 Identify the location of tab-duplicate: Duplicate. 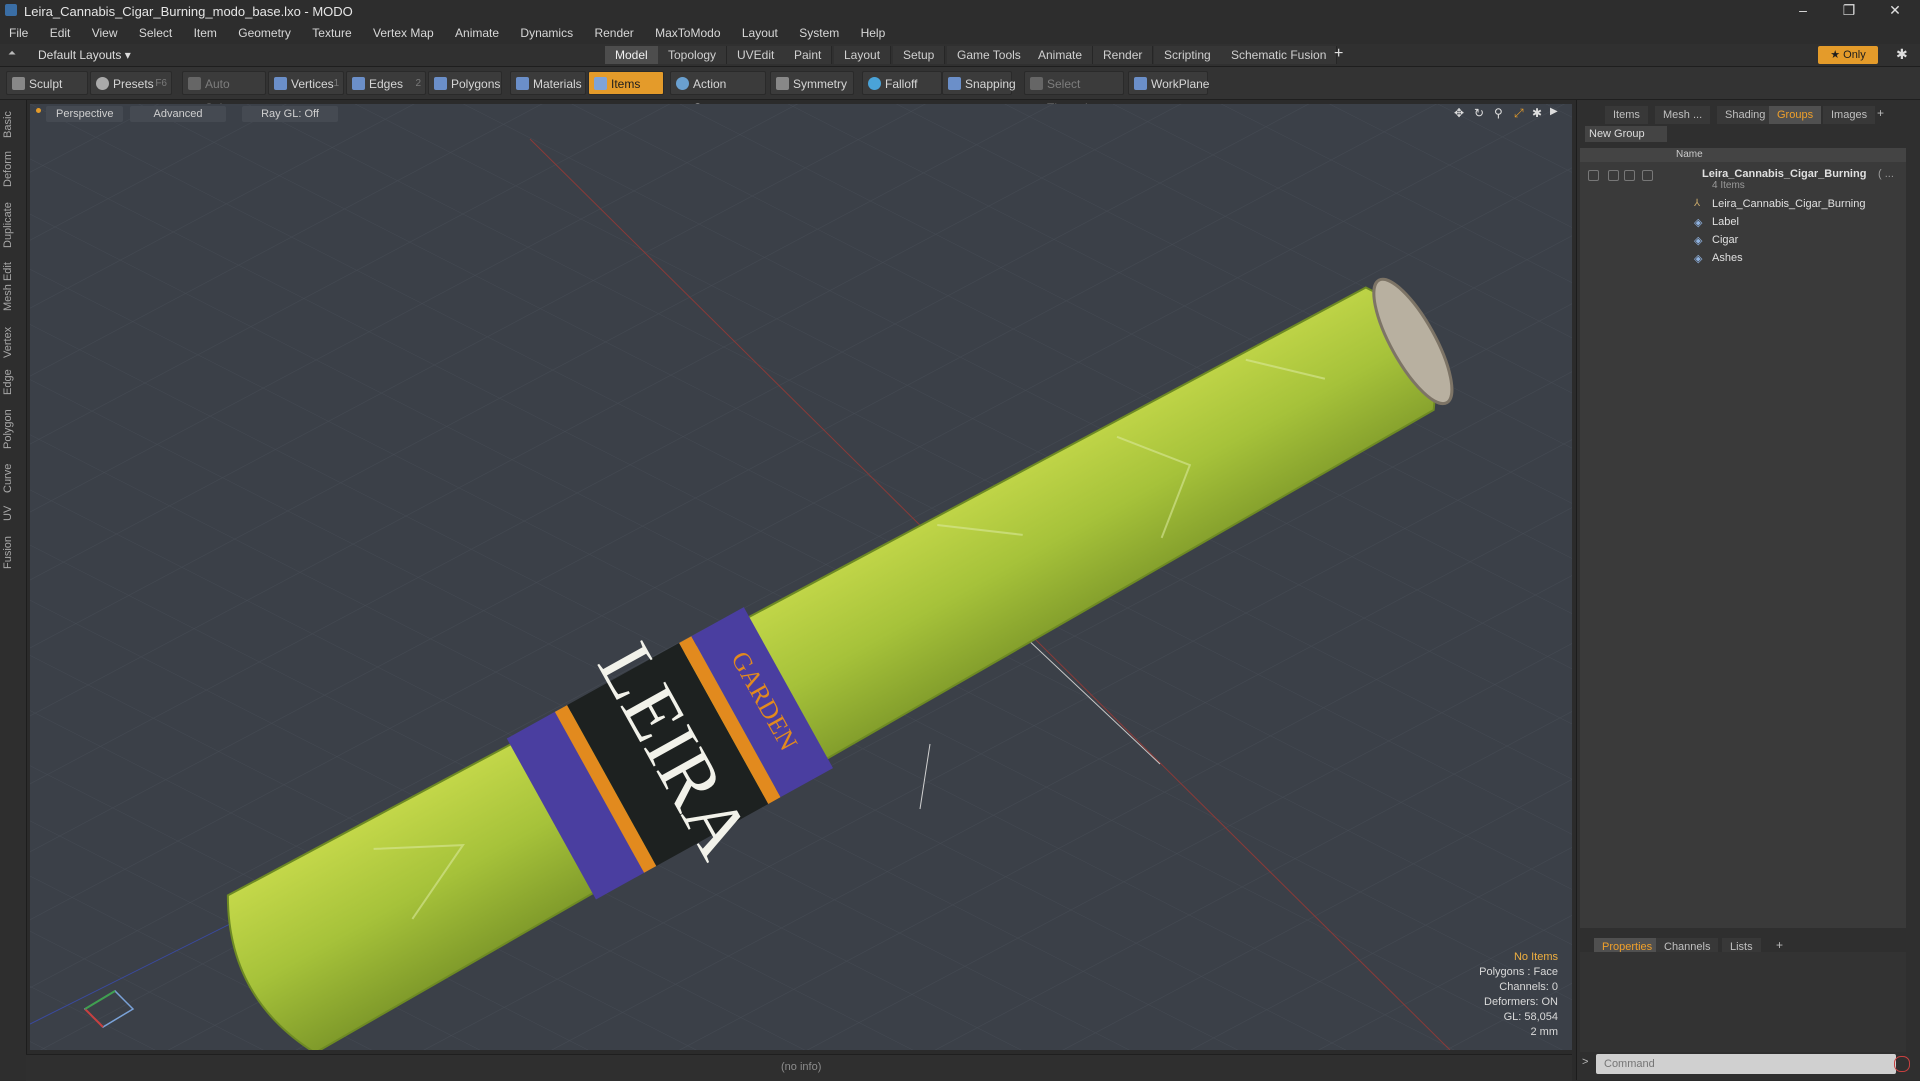
(12, 225).